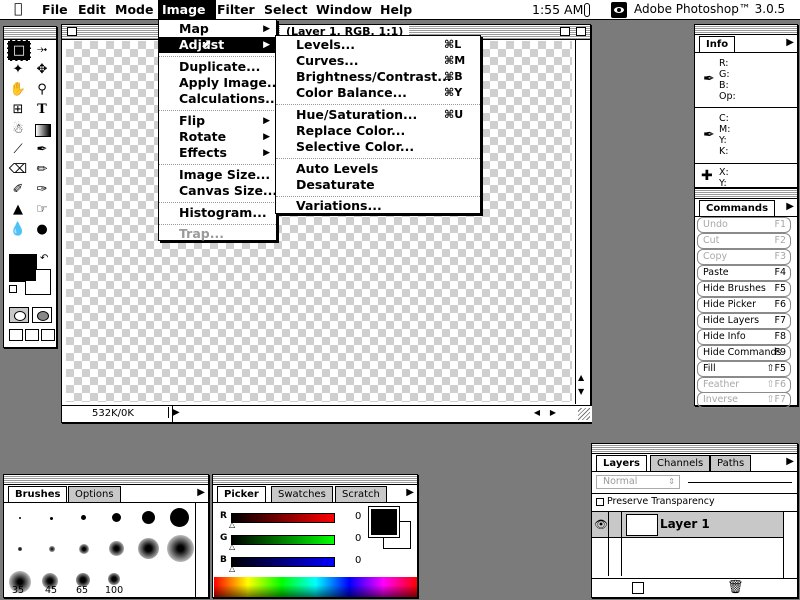 This screenshot has height=600, width=800. What do you see at coordinates (286, 9) in the screenshot?
I see `menu-select: Select` at bounding box center [286, 9].